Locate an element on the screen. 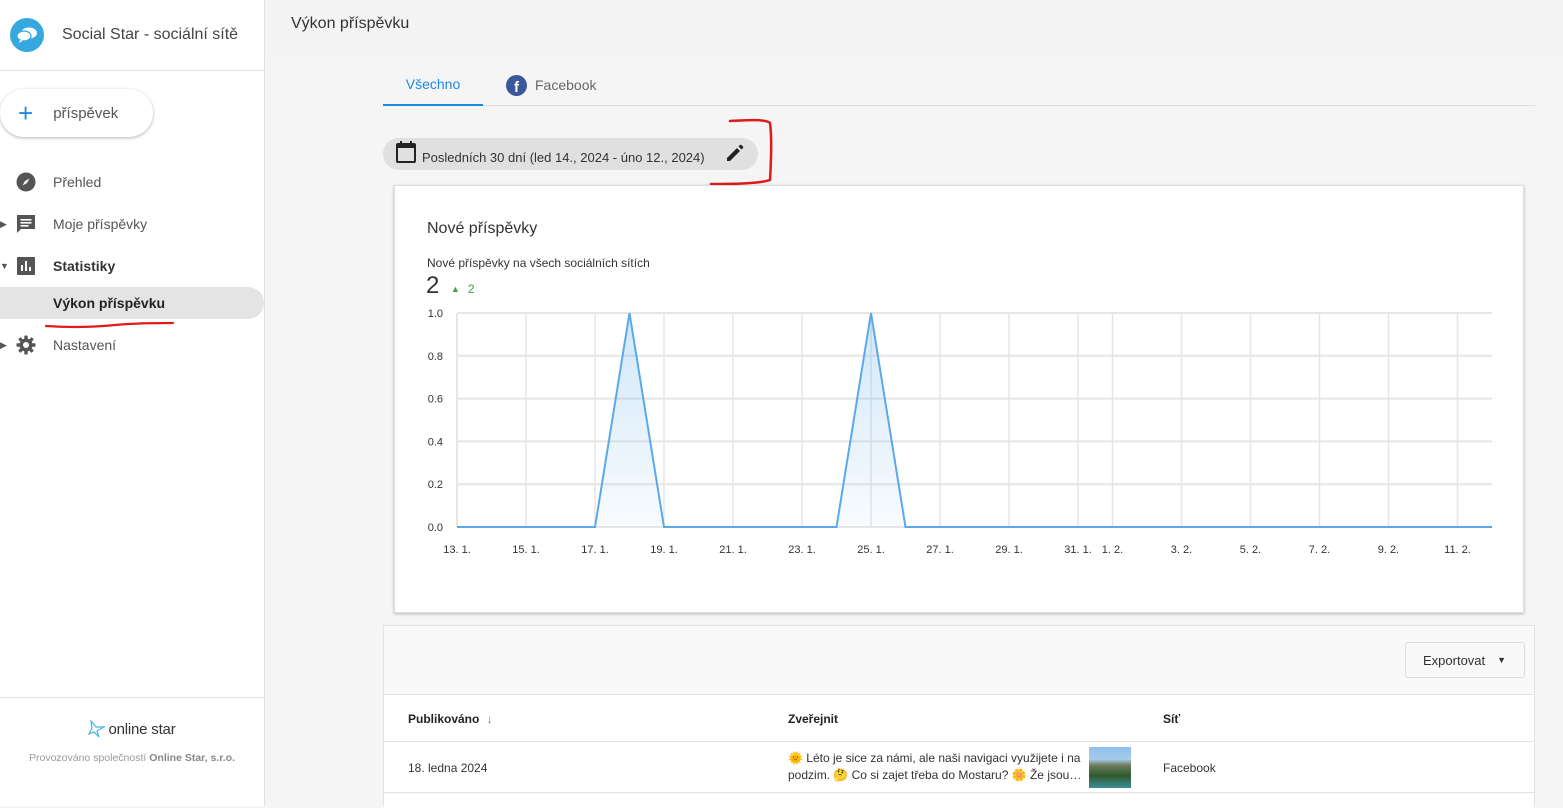 Image resolution: width=1563 pixels, height=808 pixels. red-annotation-bracket is located at coordinates (741, 152).